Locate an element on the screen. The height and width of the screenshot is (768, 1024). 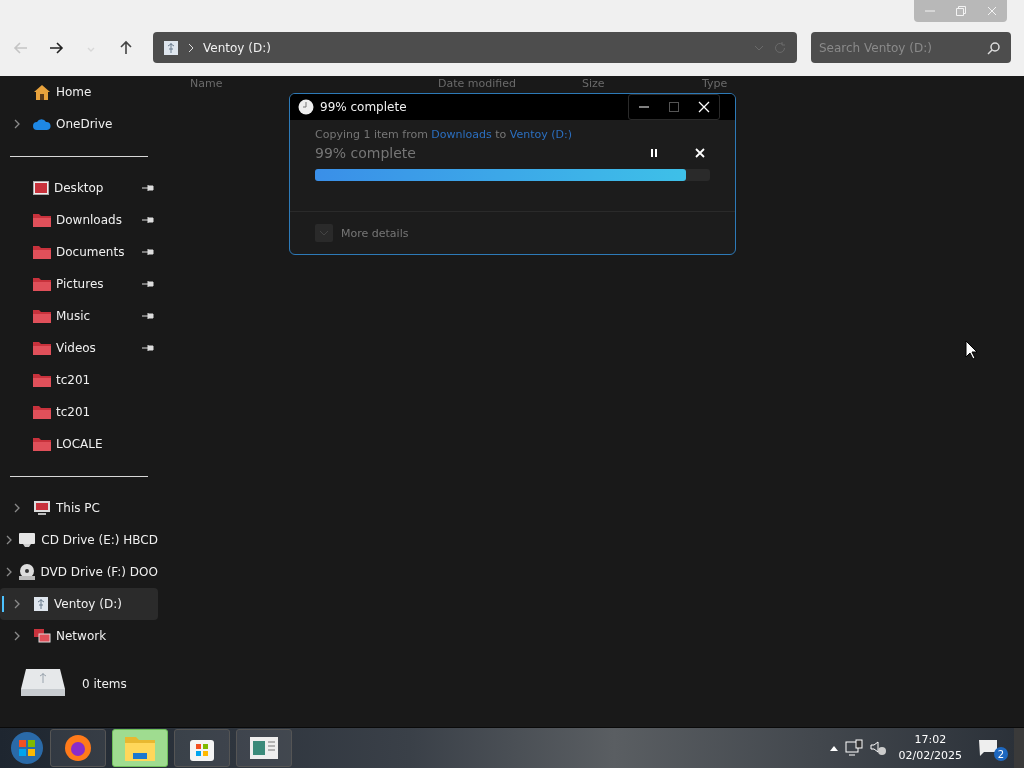
clock-date: 02/02/2025 is located at coordinates (930, 756).